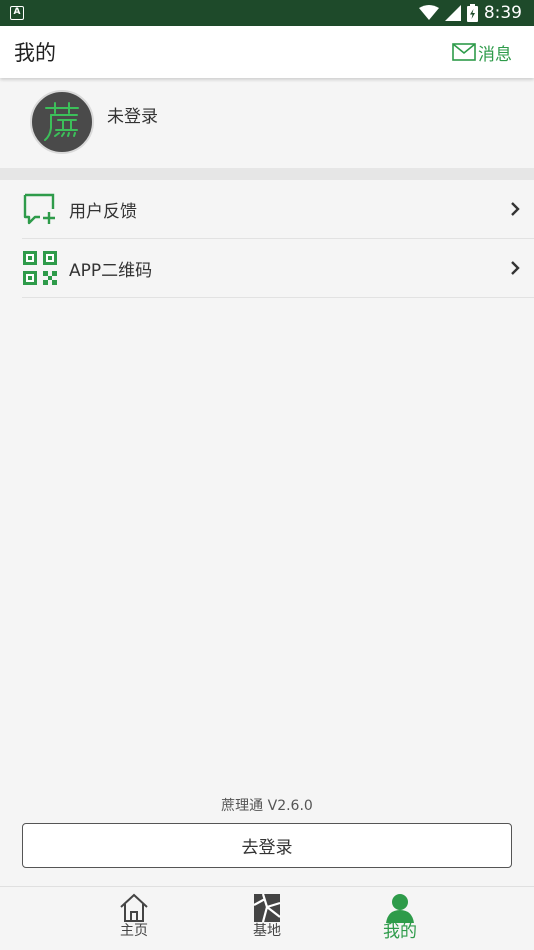 Image resolution: width=534 pixels, height=950 pixels. Describe the element at coordinates (132, 117) in the screenshot. I see `login-status: 未登录` at that location.